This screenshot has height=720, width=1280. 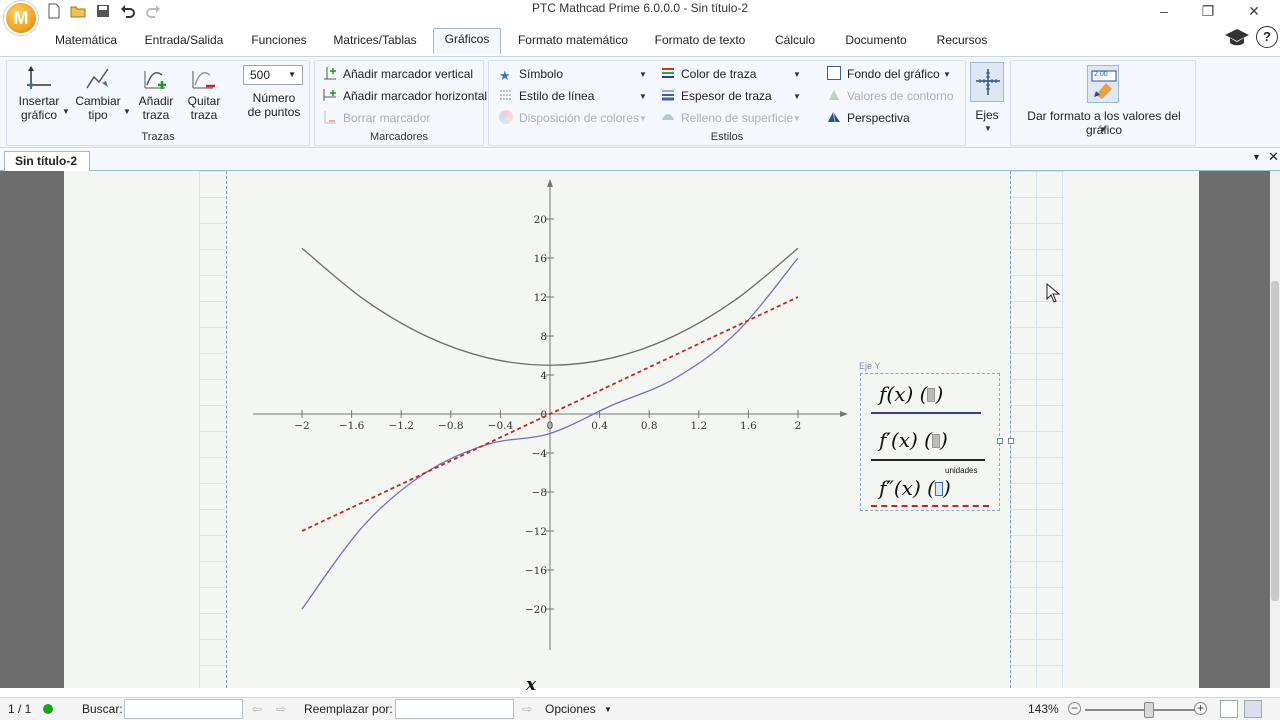 What do you see at coordinates (1273, 157) in the screenshot?
I see `doc-close-icon: ✕` at bounding box center [1273, 157].